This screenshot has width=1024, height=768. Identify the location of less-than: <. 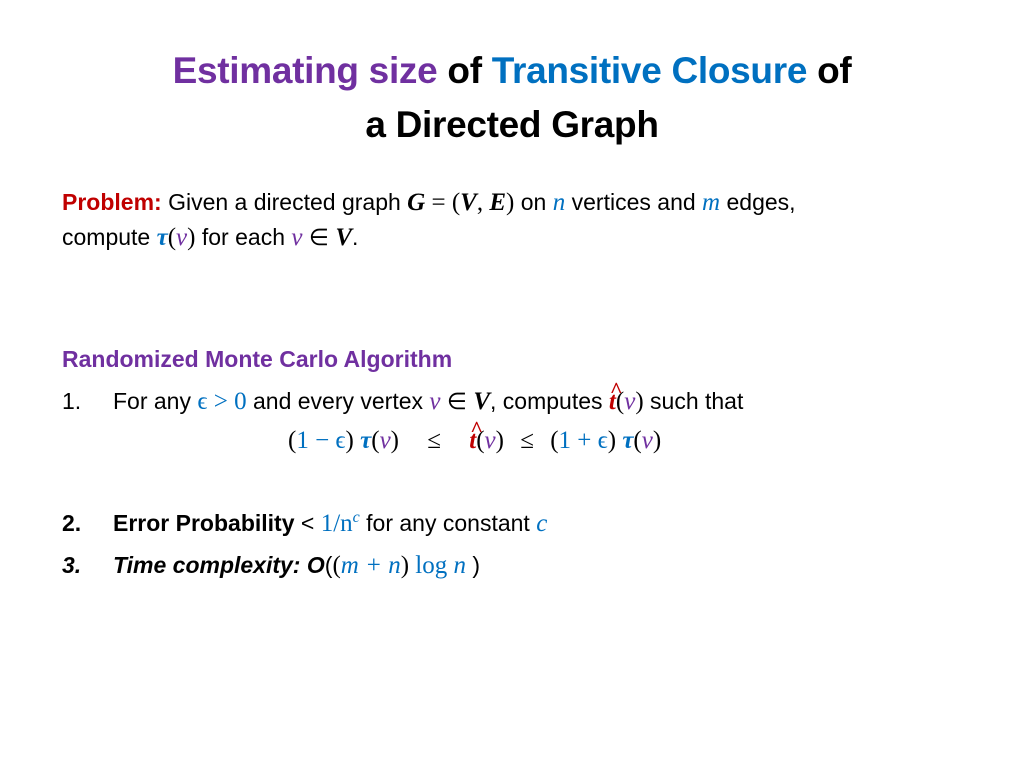
(307, 523).